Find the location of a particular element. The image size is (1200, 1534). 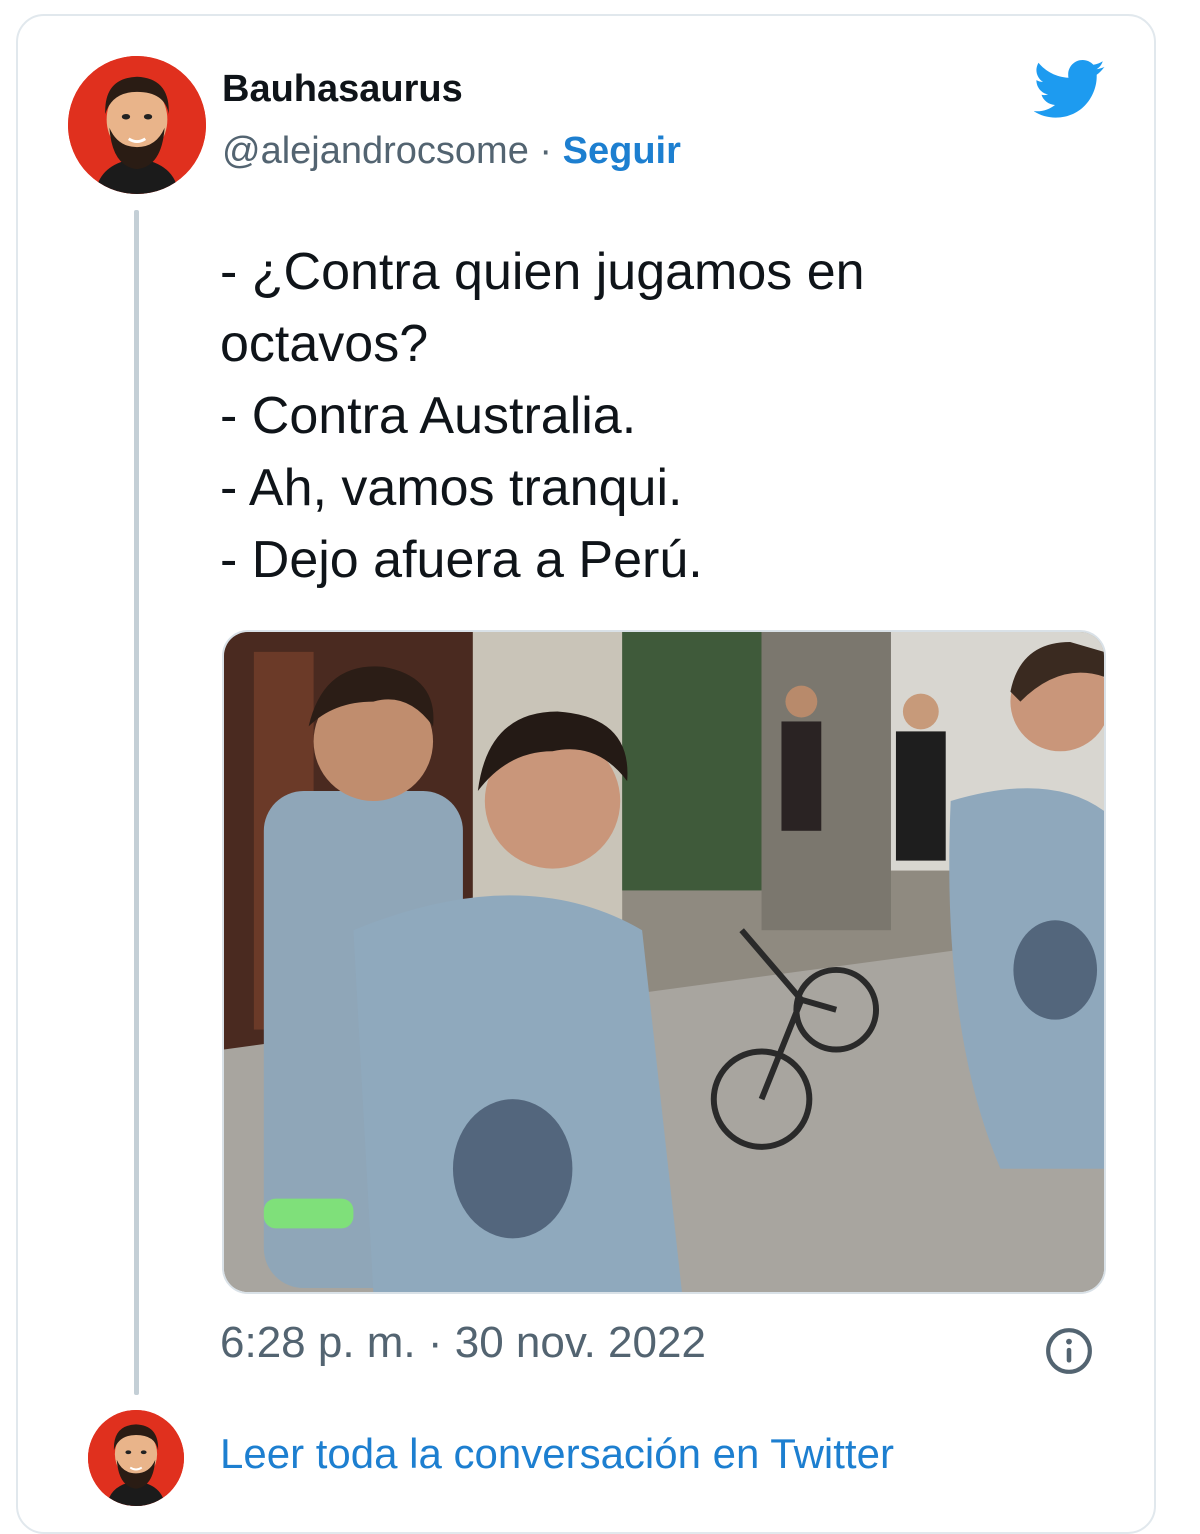

tweet-text-line: - Contra Australia. is located at coordinates (428, 416).